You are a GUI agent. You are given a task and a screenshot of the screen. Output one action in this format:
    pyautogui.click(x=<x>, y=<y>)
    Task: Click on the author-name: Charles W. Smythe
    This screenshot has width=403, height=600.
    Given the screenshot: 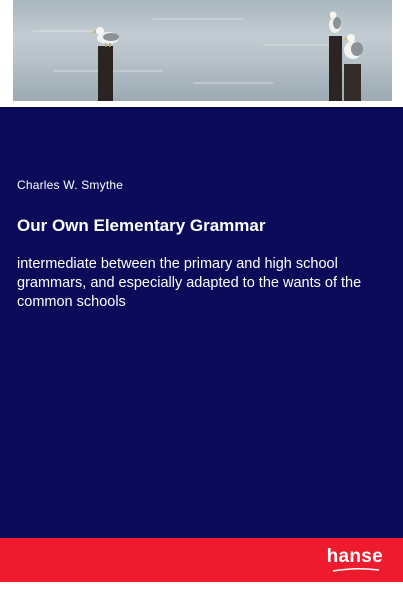 What is the action you would take?
    pyautogui.click(x=70, y=185)
    